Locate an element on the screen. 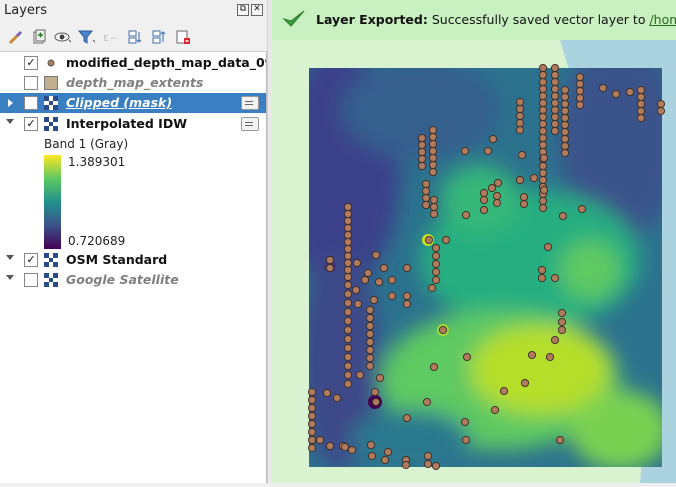 This screenshot has height=487, width=676. collapse-arrow-icon is located at coordinates (10, 277).